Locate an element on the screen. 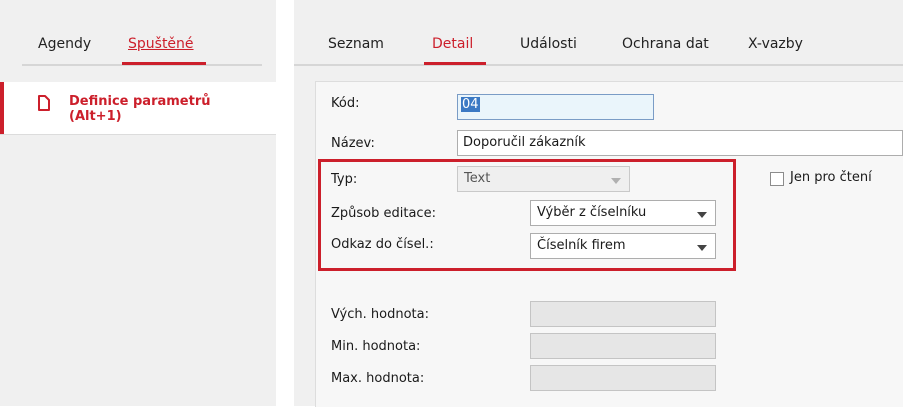  tab-x-vazby: X-vazby is located at coordinates (775, 44).